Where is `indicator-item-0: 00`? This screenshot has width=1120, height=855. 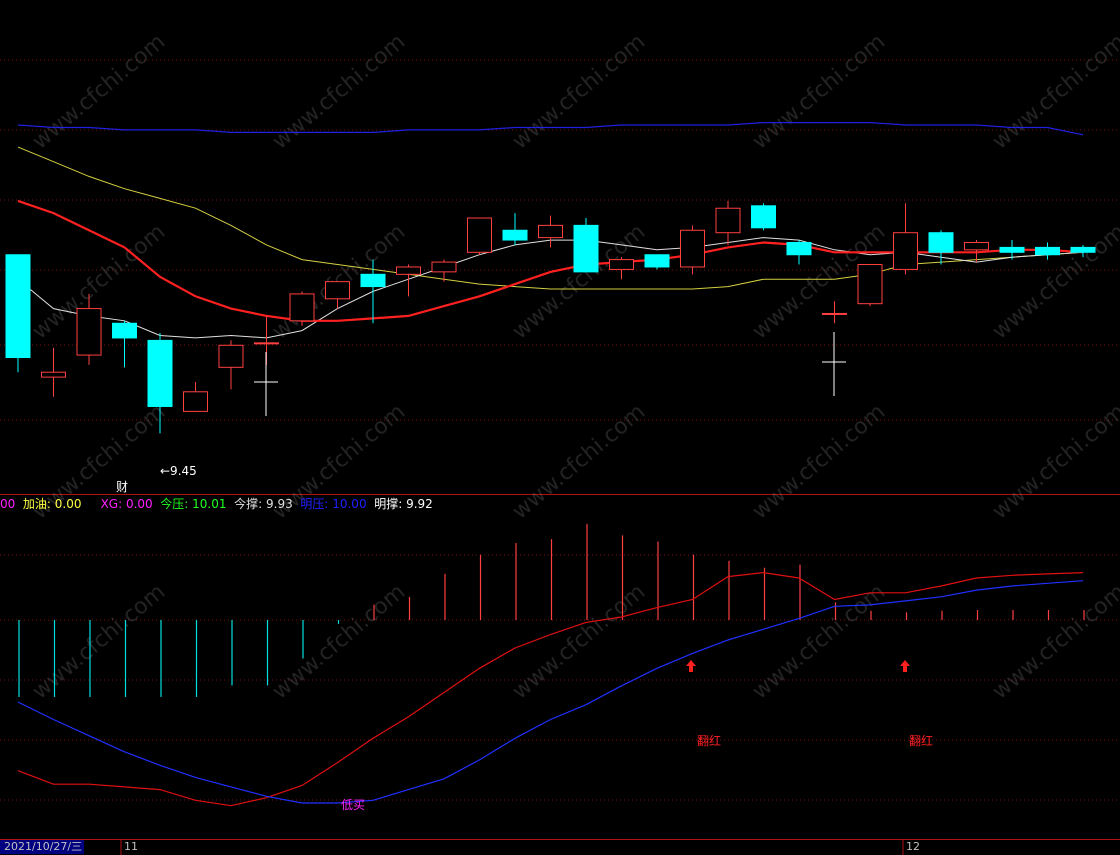
indicator-item-0: 00 is located at coordinates (8, 504).